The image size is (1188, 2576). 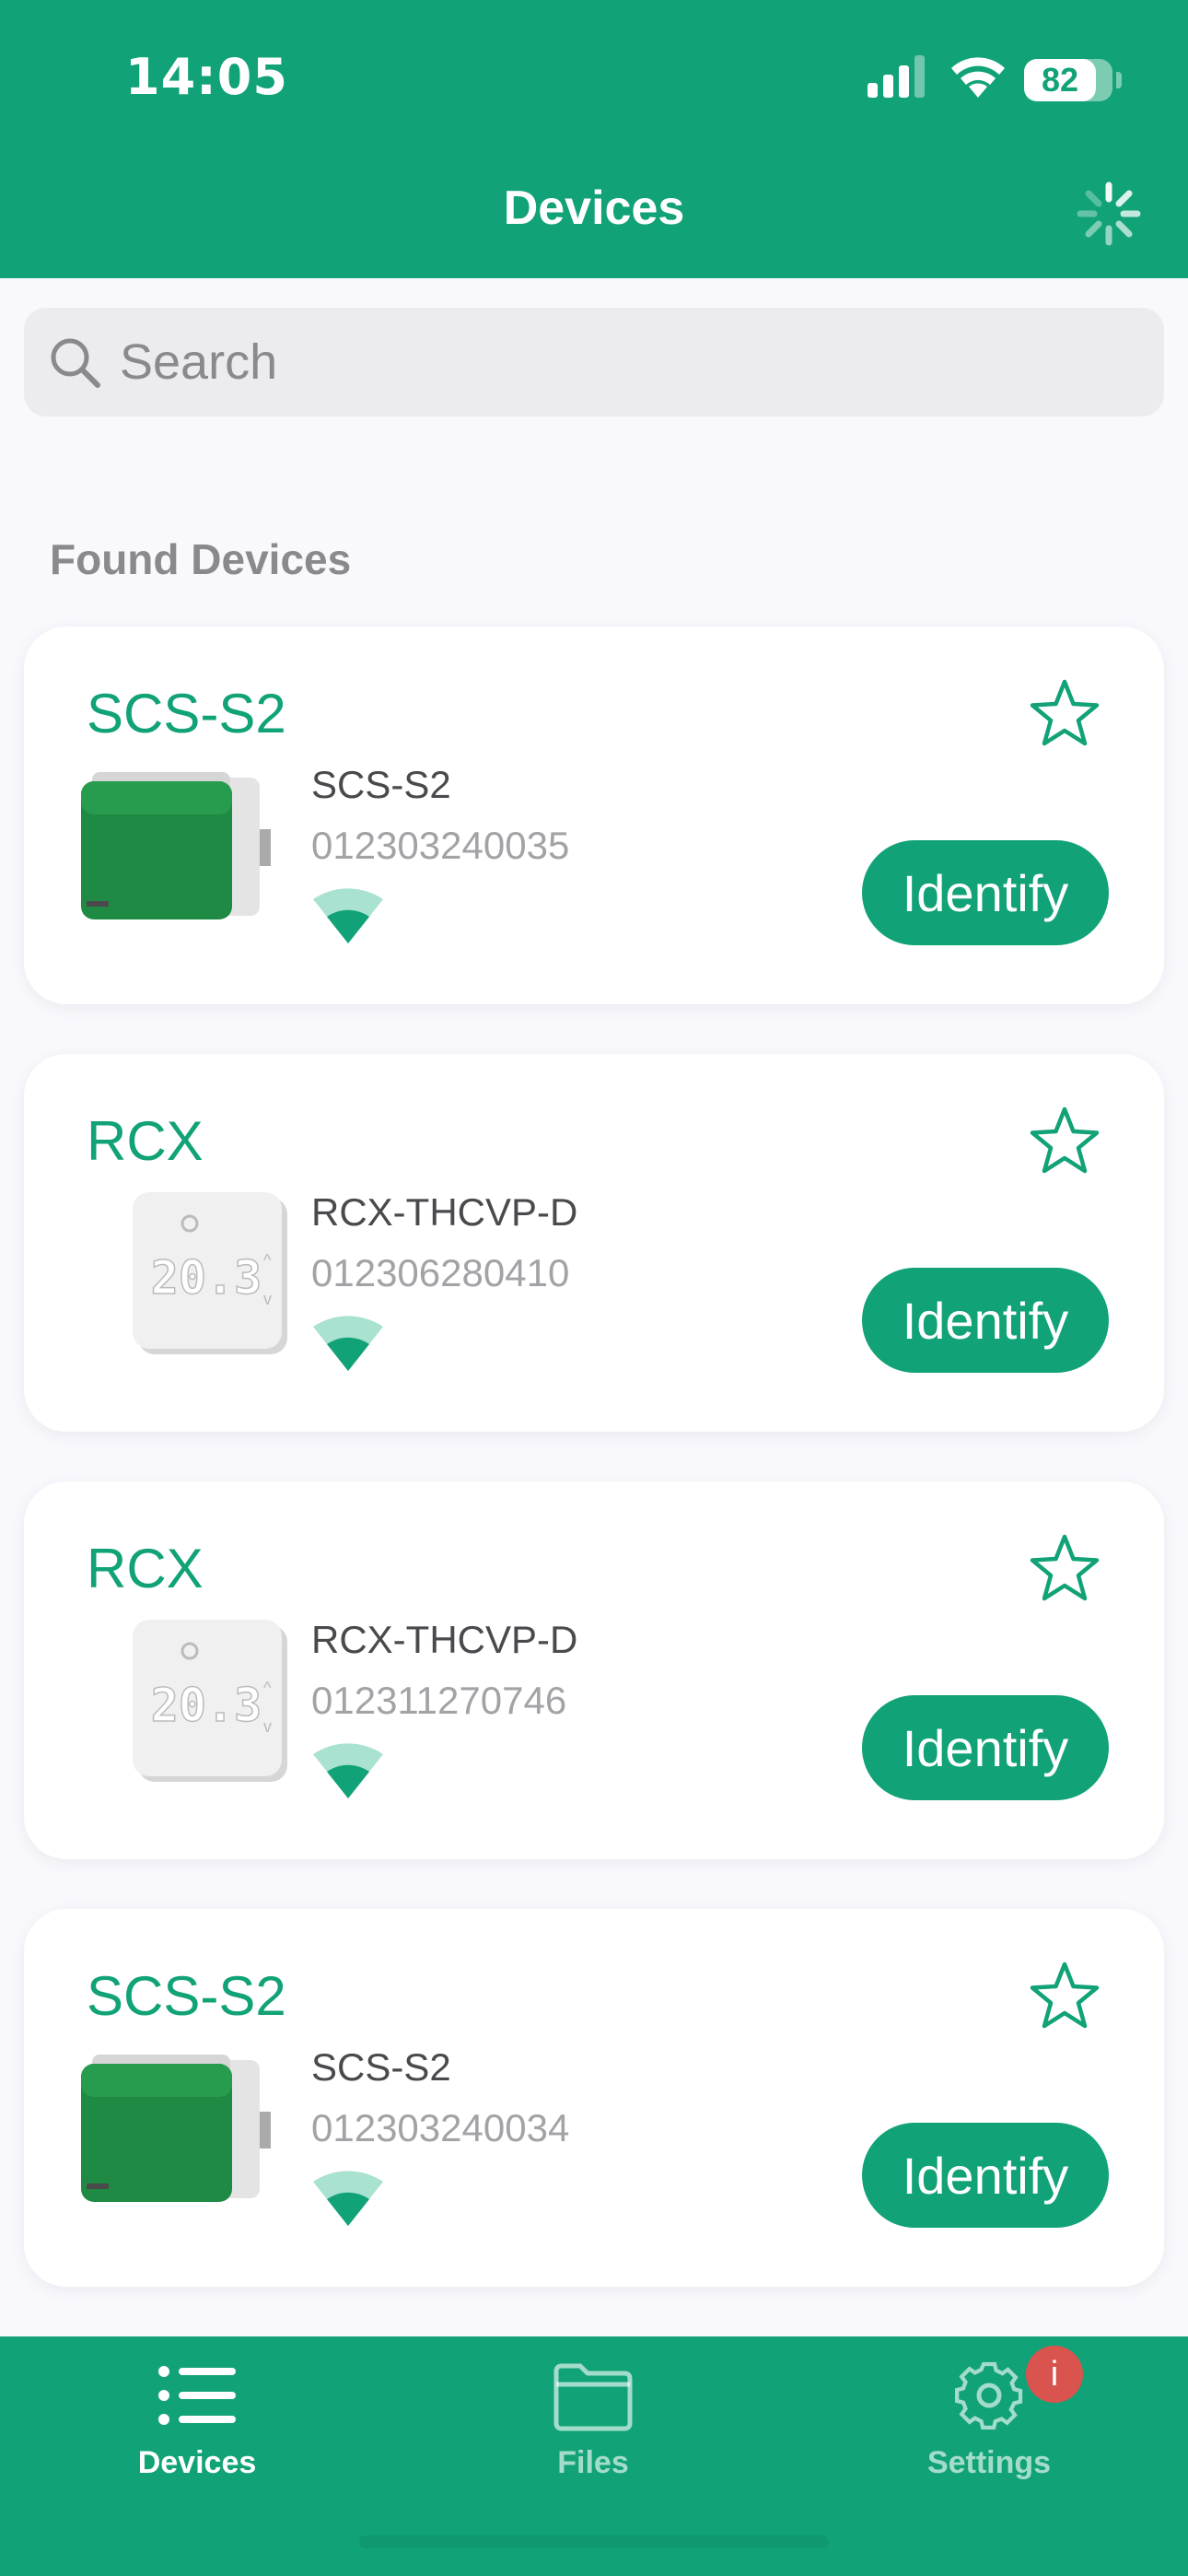 I want to click on search-input, so click(x=626, y=362).